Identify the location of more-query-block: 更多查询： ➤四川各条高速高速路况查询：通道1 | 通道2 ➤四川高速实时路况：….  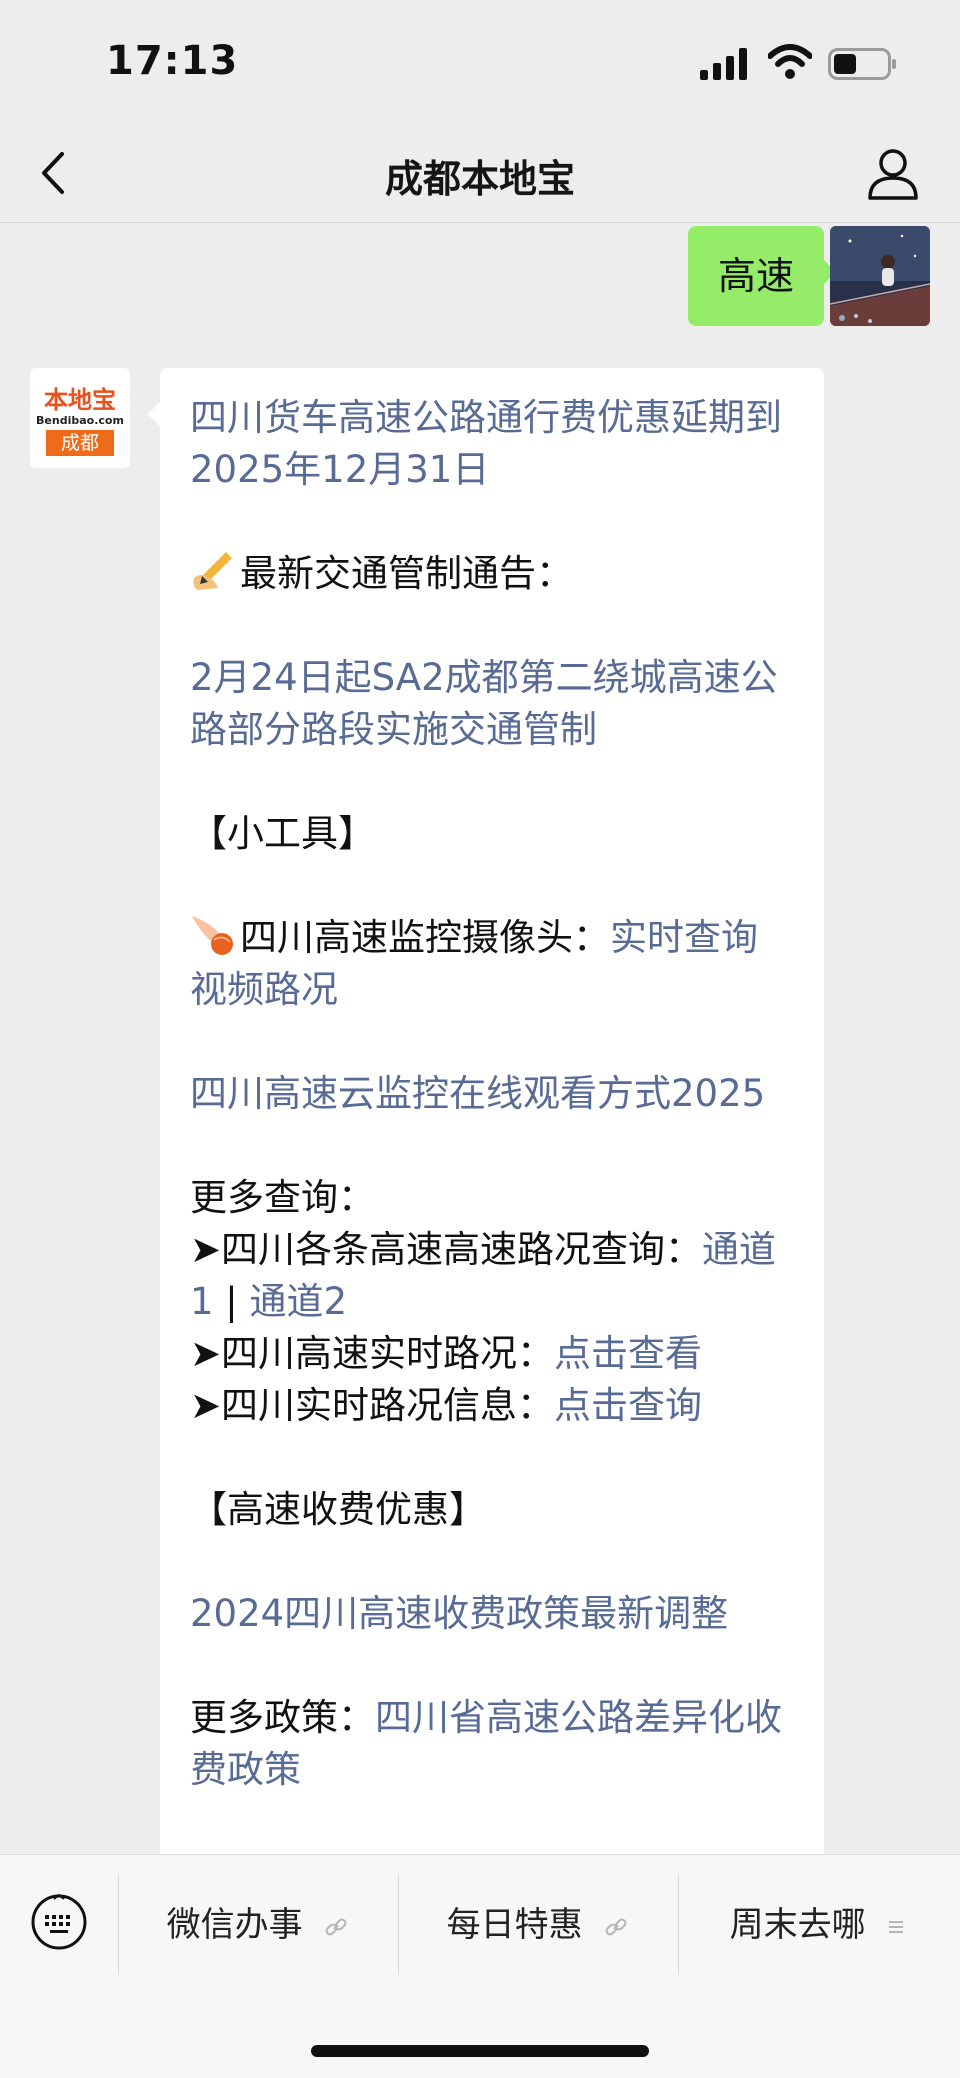
(492, 1302).